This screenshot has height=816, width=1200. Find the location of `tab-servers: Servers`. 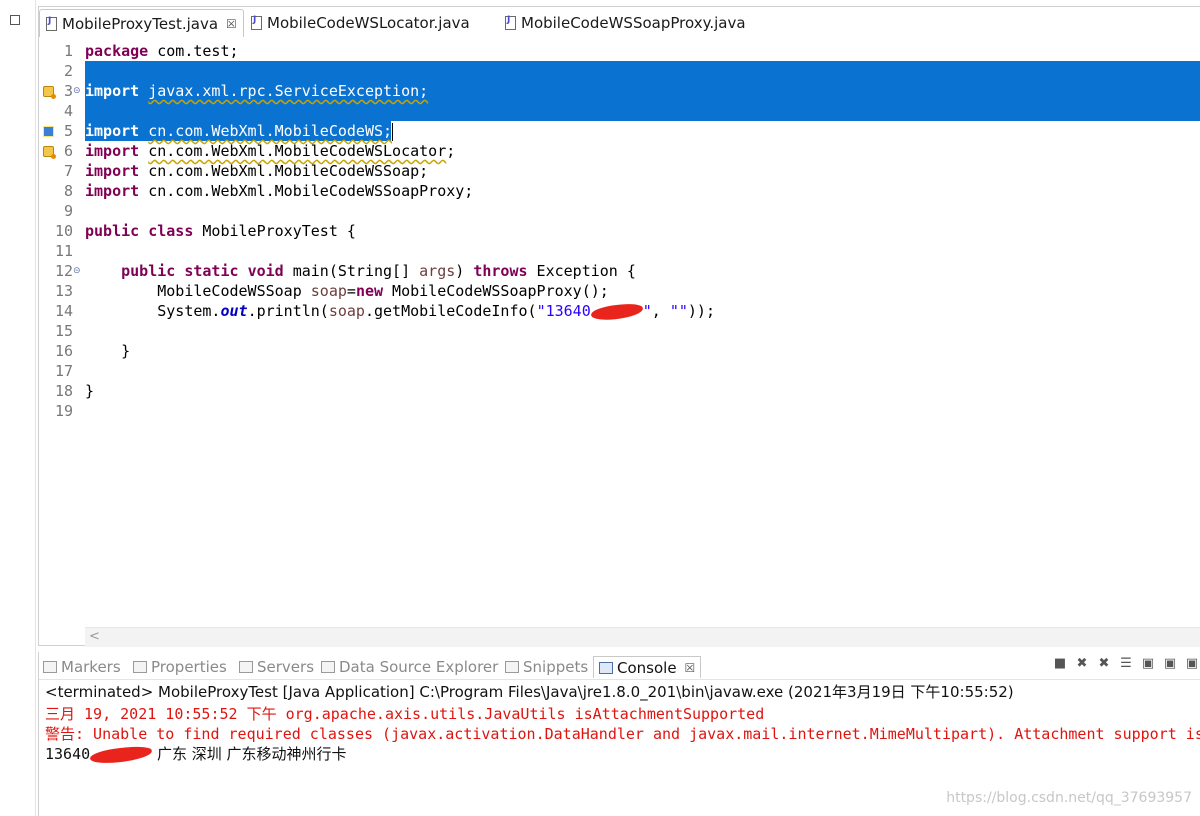

tab-servers: Servers is located at coordinates (276, 667).